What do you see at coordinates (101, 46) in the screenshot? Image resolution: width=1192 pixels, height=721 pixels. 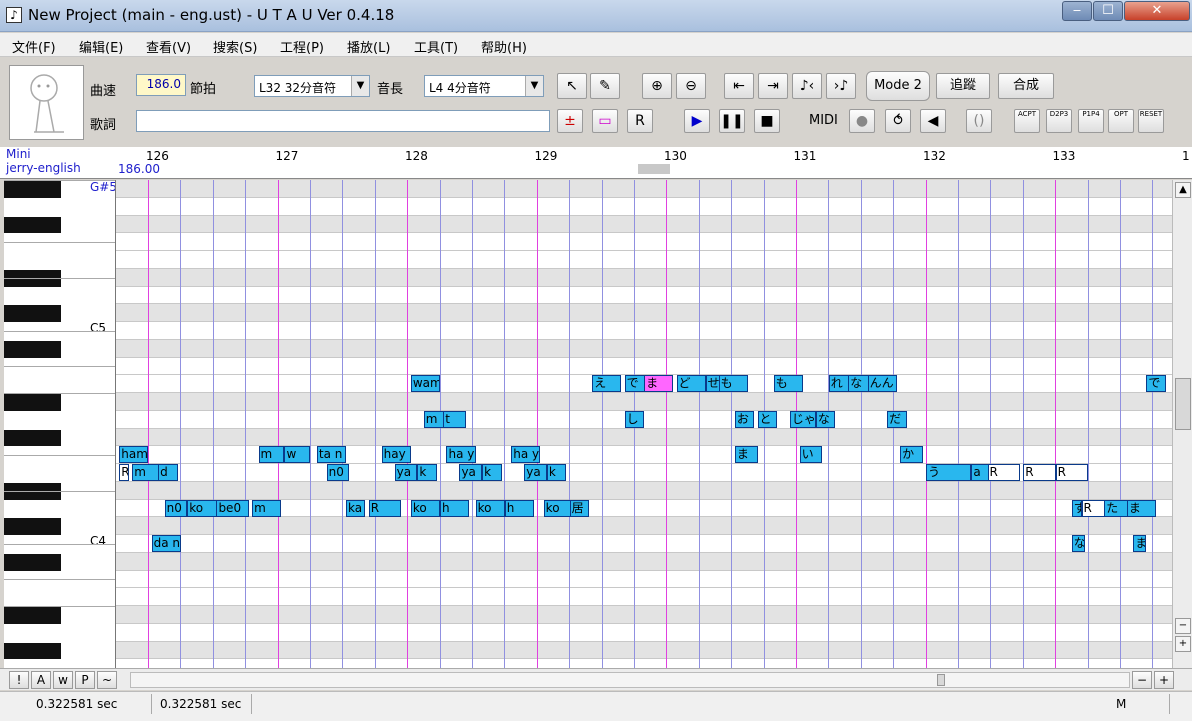 I see `menu-edit: 编辑(E)` at bounding box center [101, 46].